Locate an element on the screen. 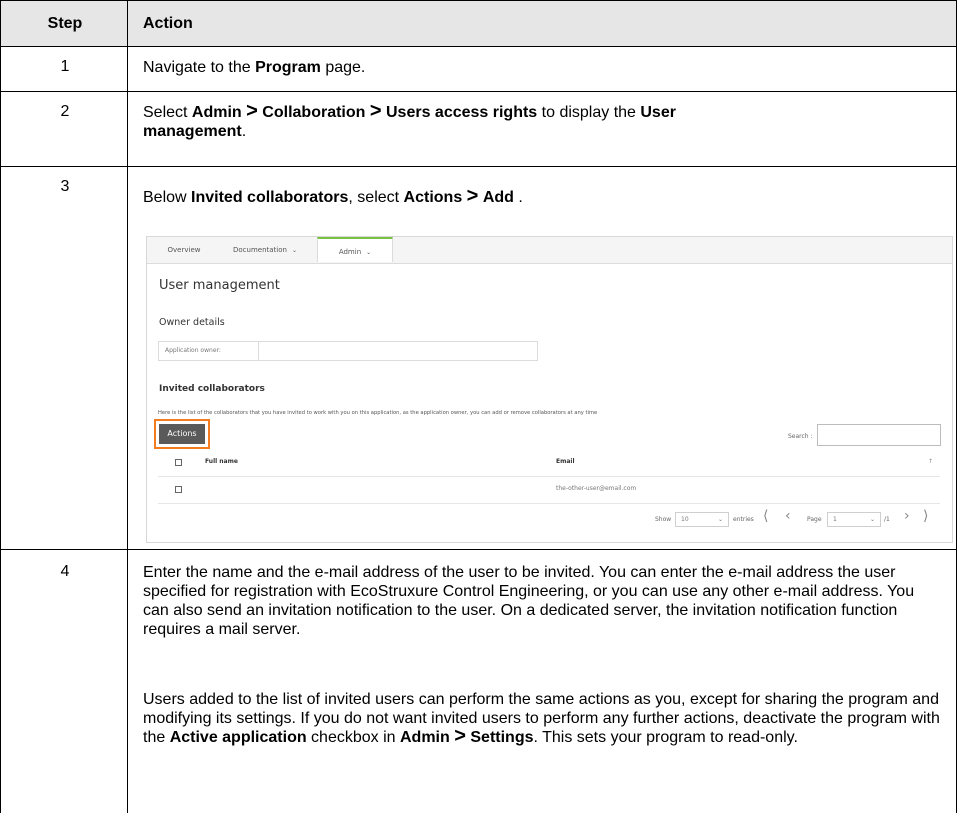 The width and height of the screenshot is (958, 813). actions-button: Actions is located at coordinates (182, 434).